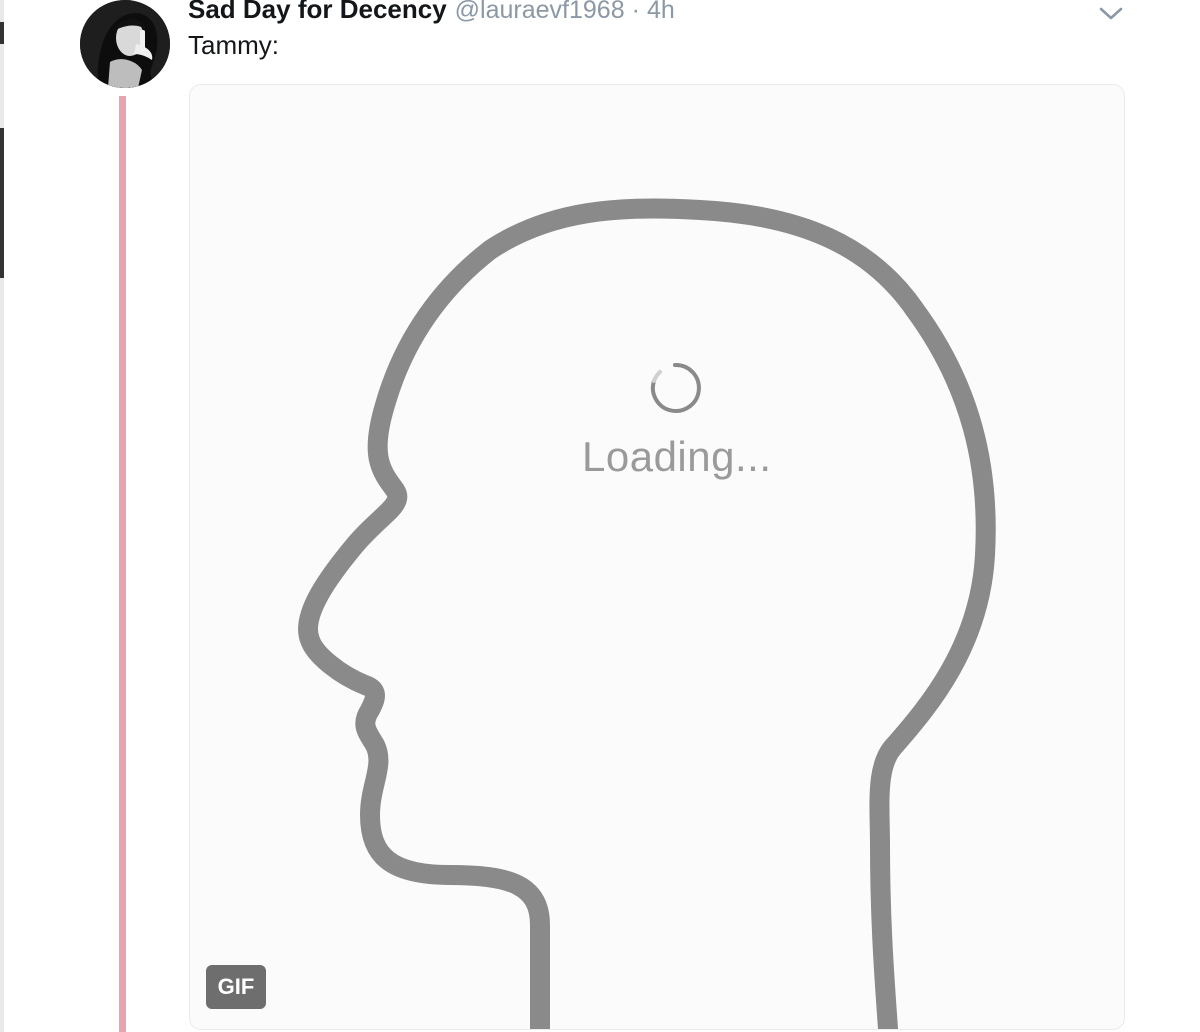  Describe the element at coordinates (675, 388) in the screenshot. I see `loading-spinner-icon` at that location.